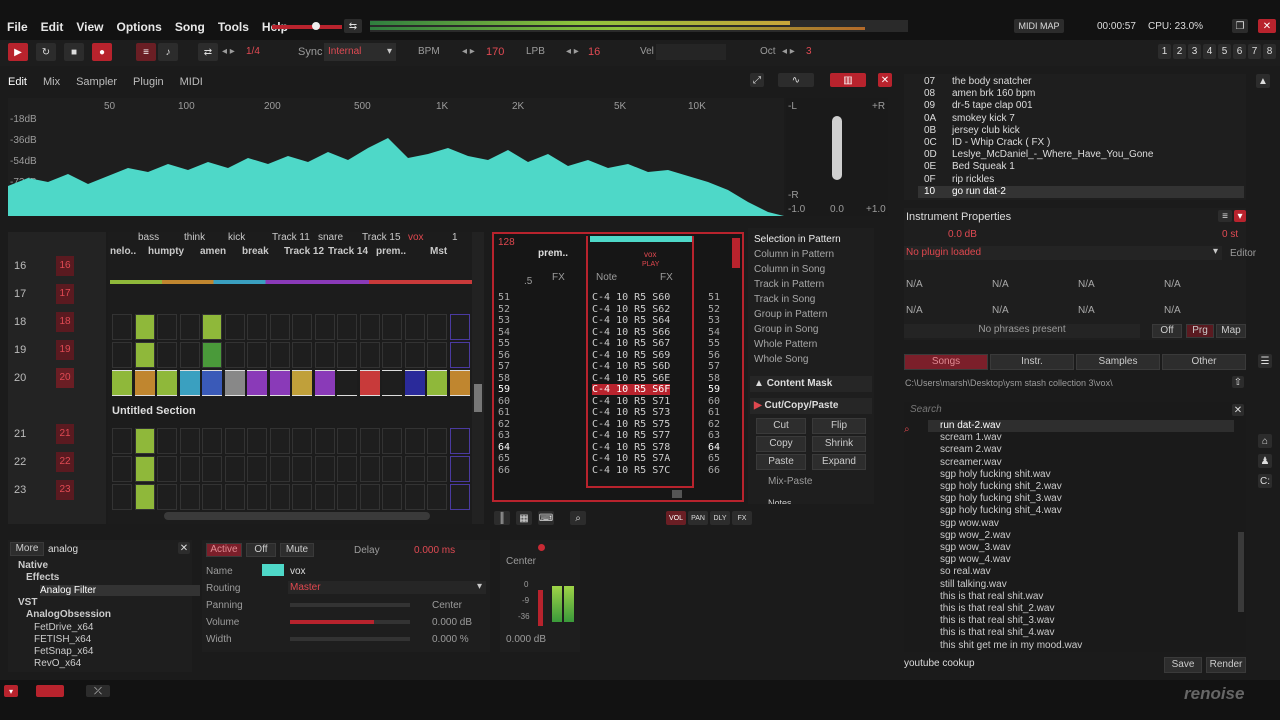 This screenshot has width=1280, height=720. Describe the element at coordinates (1239, 51) in the screenshot. I see `layout-6-button: 6` at that location.